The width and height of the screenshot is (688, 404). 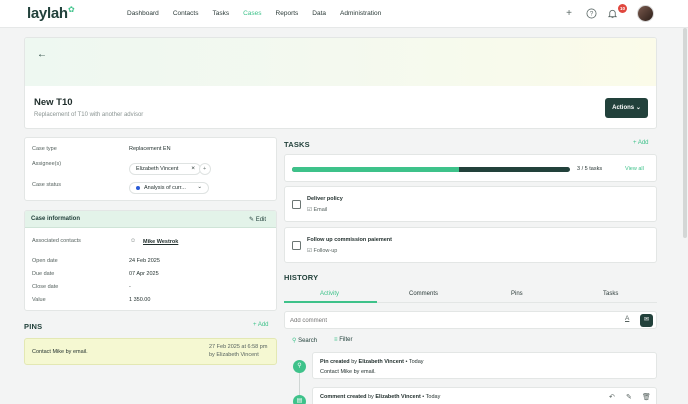 I want to click on nav-item-contacts: Contacts, so click(x=186, y=13).